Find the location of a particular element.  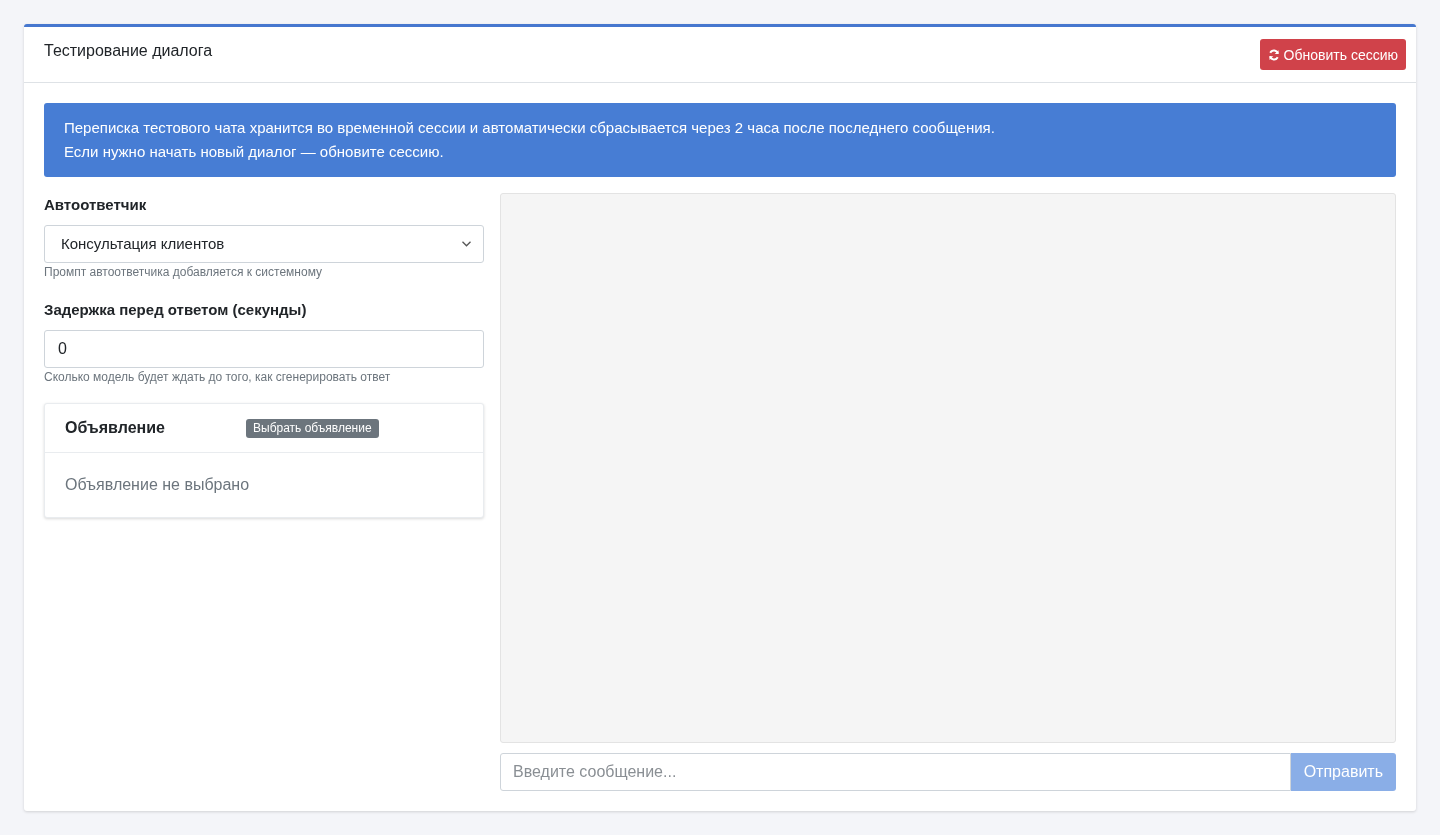

notice-text: Если нужно начать новый диалог — обновите сессию. is located at coordinates (254, 152).